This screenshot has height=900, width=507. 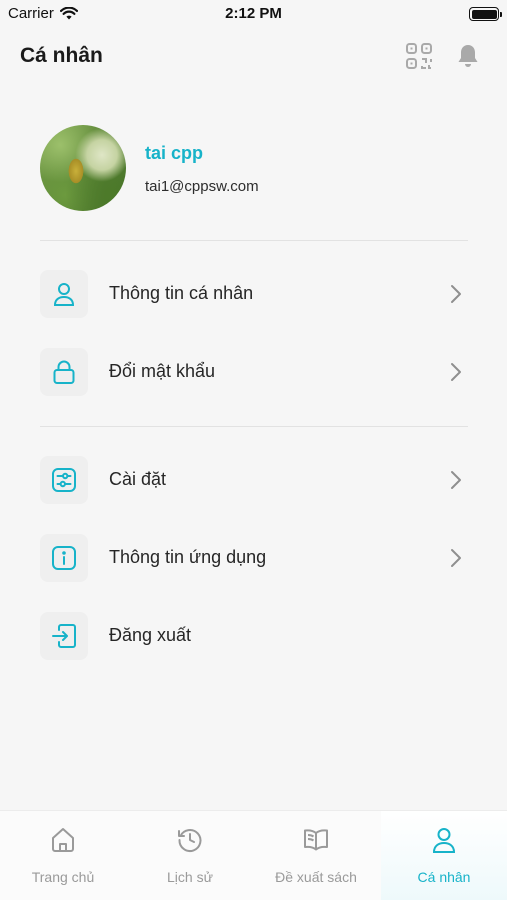 I want to click on tab-label: Đề xuất sách, so click(x=316, y=877).